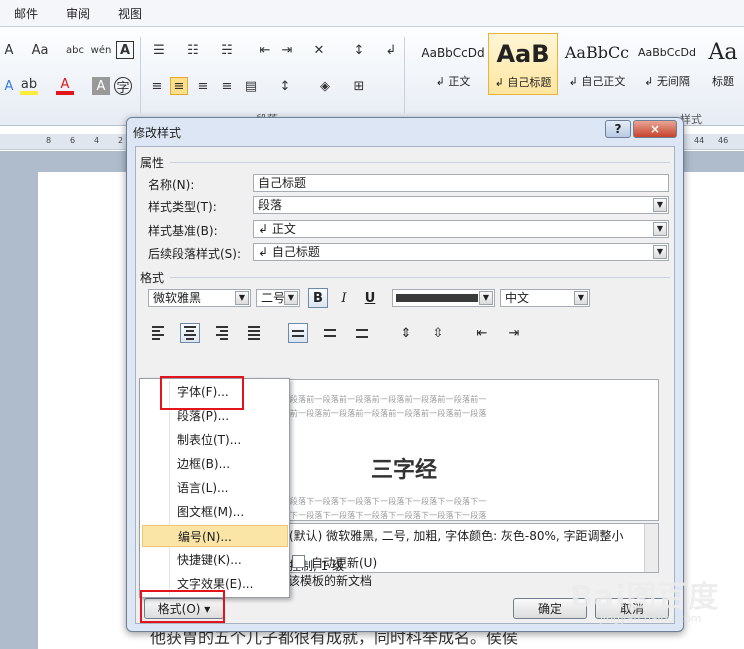  I want to click on align-right-icon, so click(222, 333).